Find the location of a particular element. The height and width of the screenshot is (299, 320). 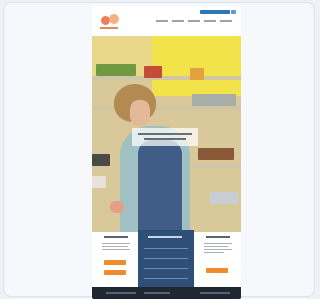

logo-icon-accent is located at coordinates (114, 19).